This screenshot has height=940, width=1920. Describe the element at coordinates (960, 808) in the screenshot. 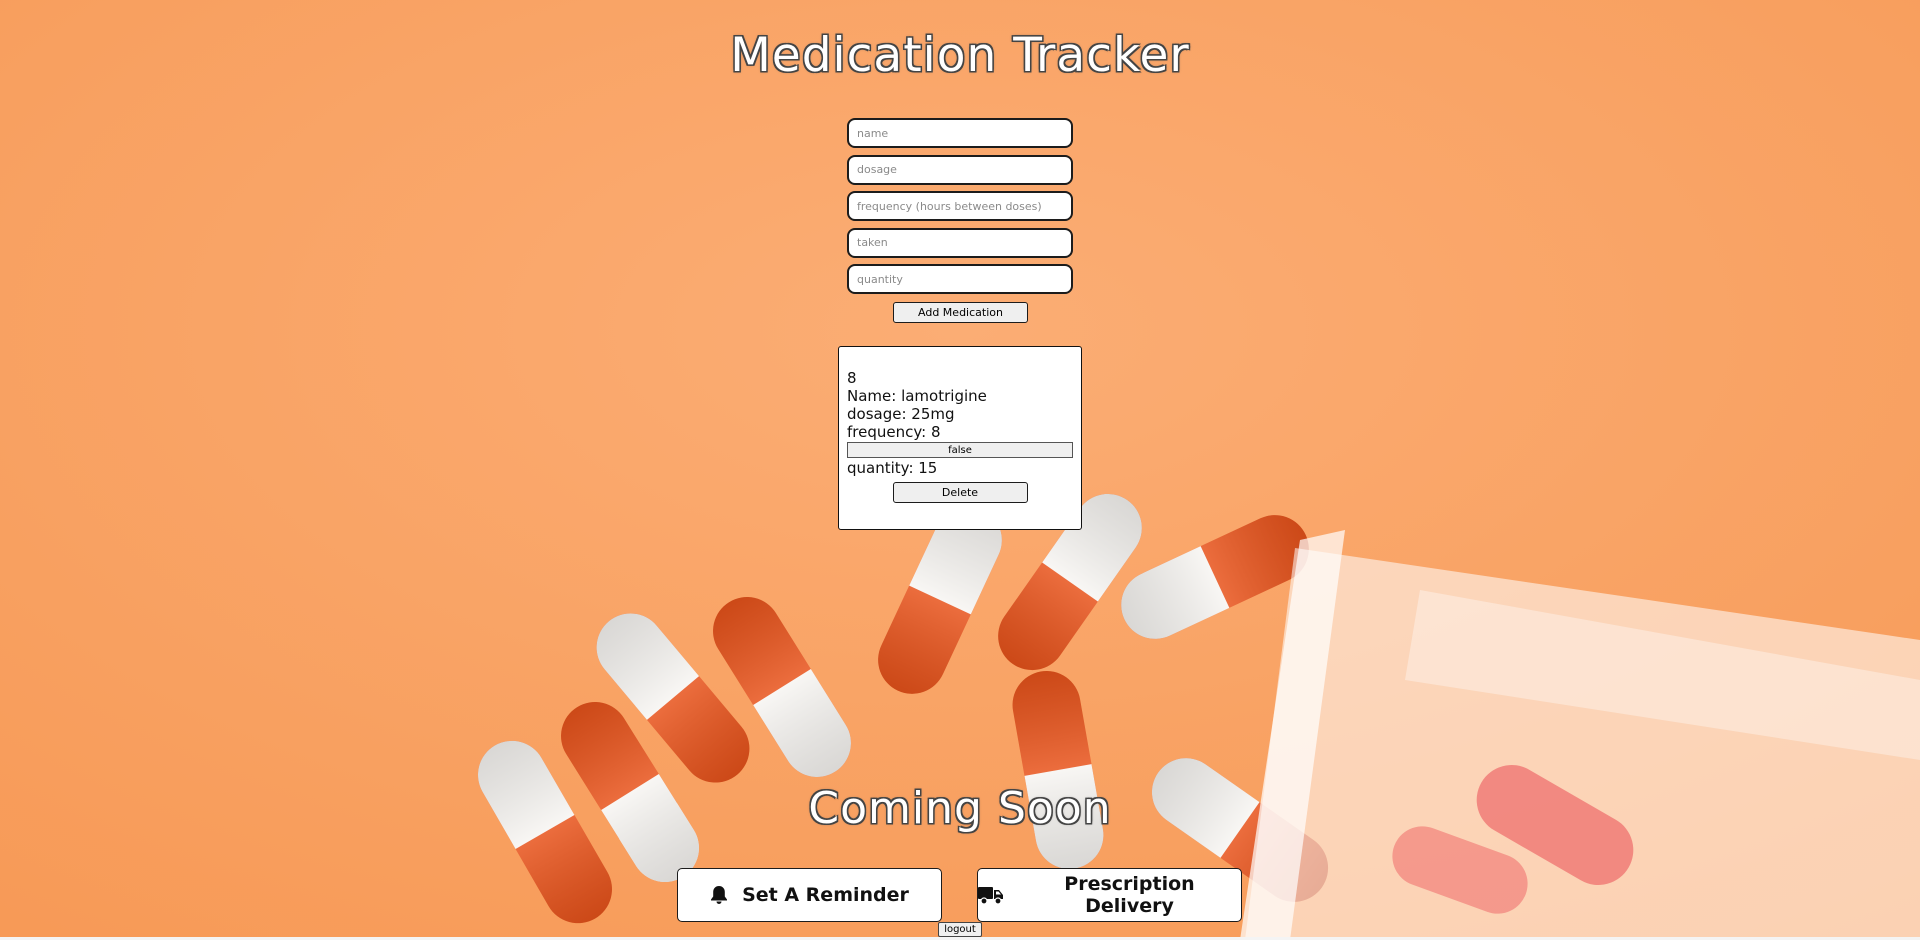

I see `coming-soon-heading: Coming Soon` at that location.